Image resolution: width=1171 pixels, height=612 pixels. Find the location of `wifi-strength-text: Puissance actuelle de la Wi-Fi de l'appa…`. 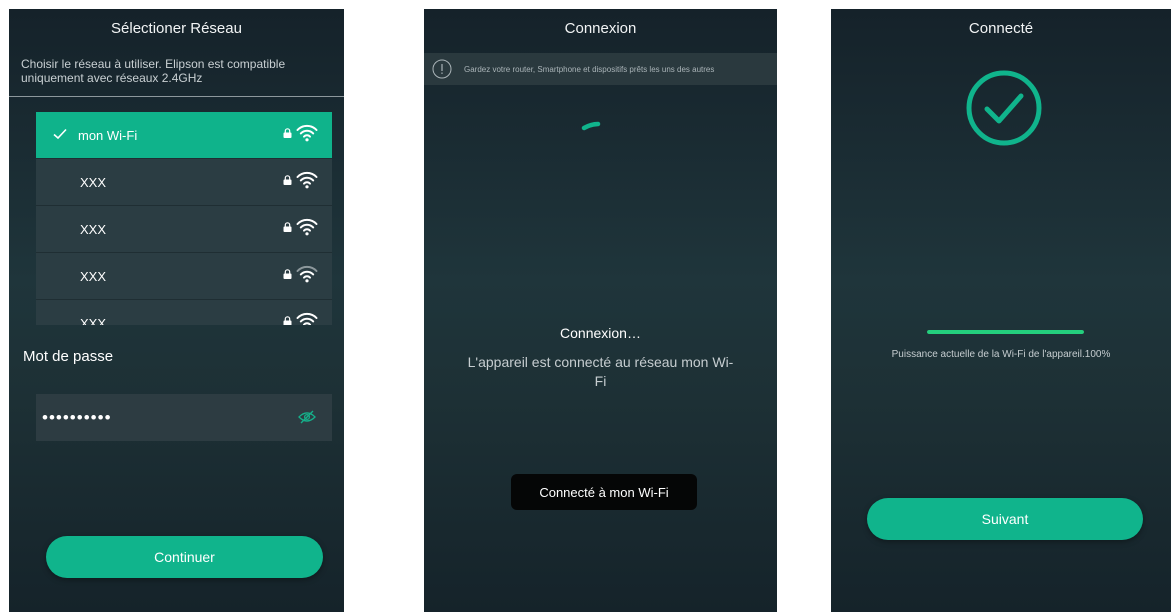

wifi-strength-text: Puissance actuelle de la Wi-Fi de l'appa… is located at coordinates (1001, 354).